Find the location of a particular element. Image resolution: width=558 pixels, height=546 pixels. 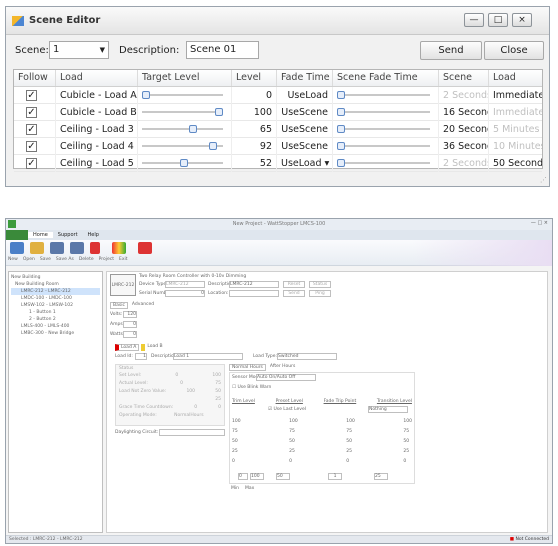

watts-field: 0 is located at coordinates (130, 334).